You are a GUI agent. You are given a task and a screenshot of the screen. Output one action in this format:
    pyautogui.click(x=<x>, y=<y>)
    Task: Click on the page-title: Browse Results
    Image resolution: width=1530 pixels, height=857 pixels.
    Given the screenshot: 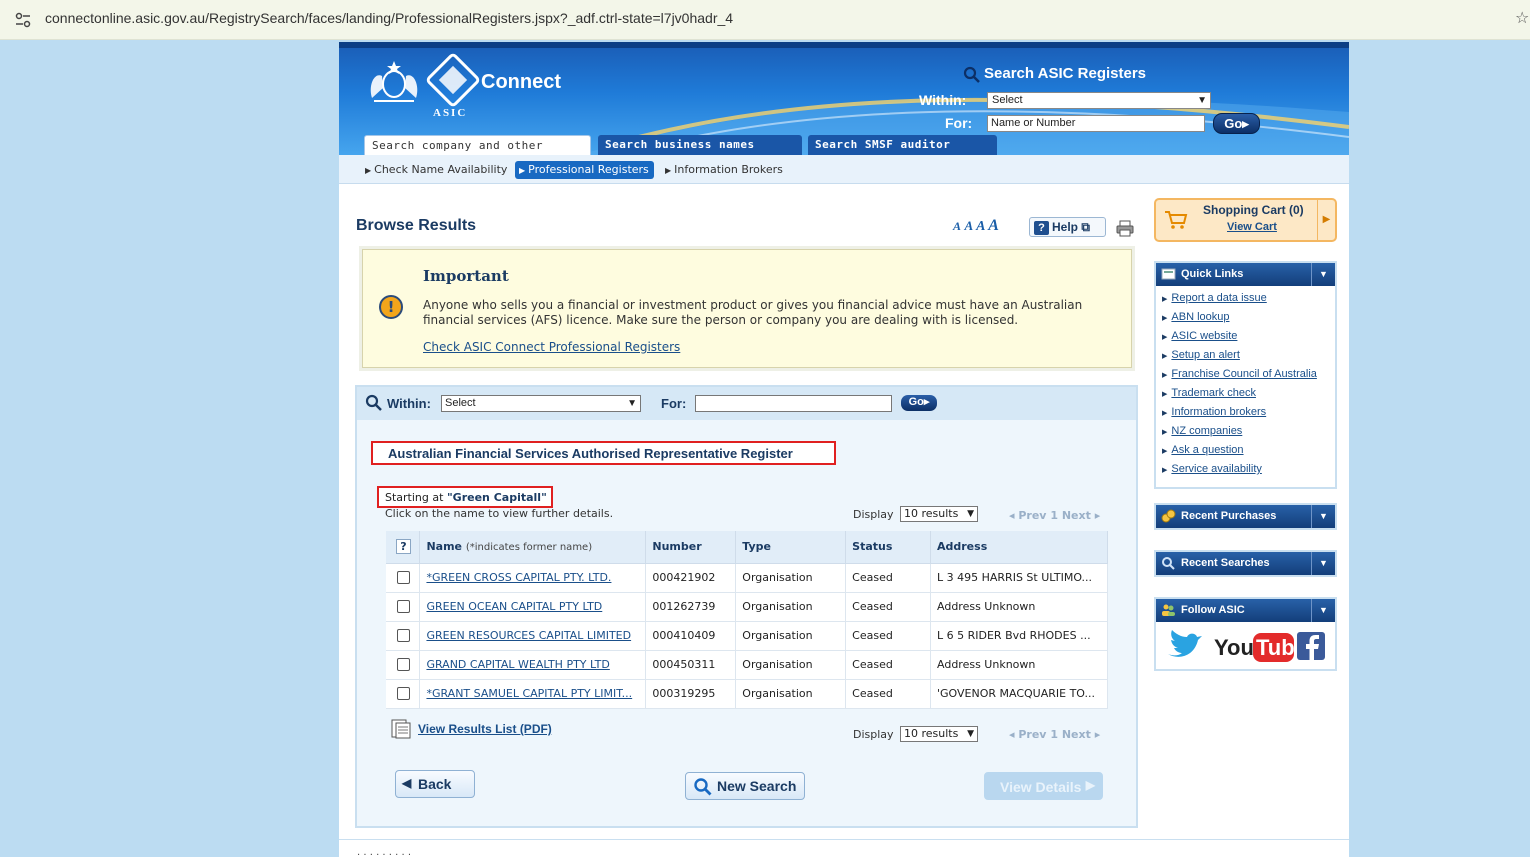 What is the action you would take?
    pyautogui.click(x=416, y=225)
    